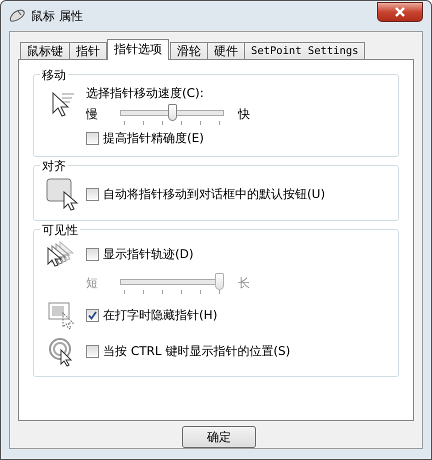 This screenshot has height=460, width=432. I want to click on checkbox-label: 在打字时隐藏指针(H), so click(160, 315).